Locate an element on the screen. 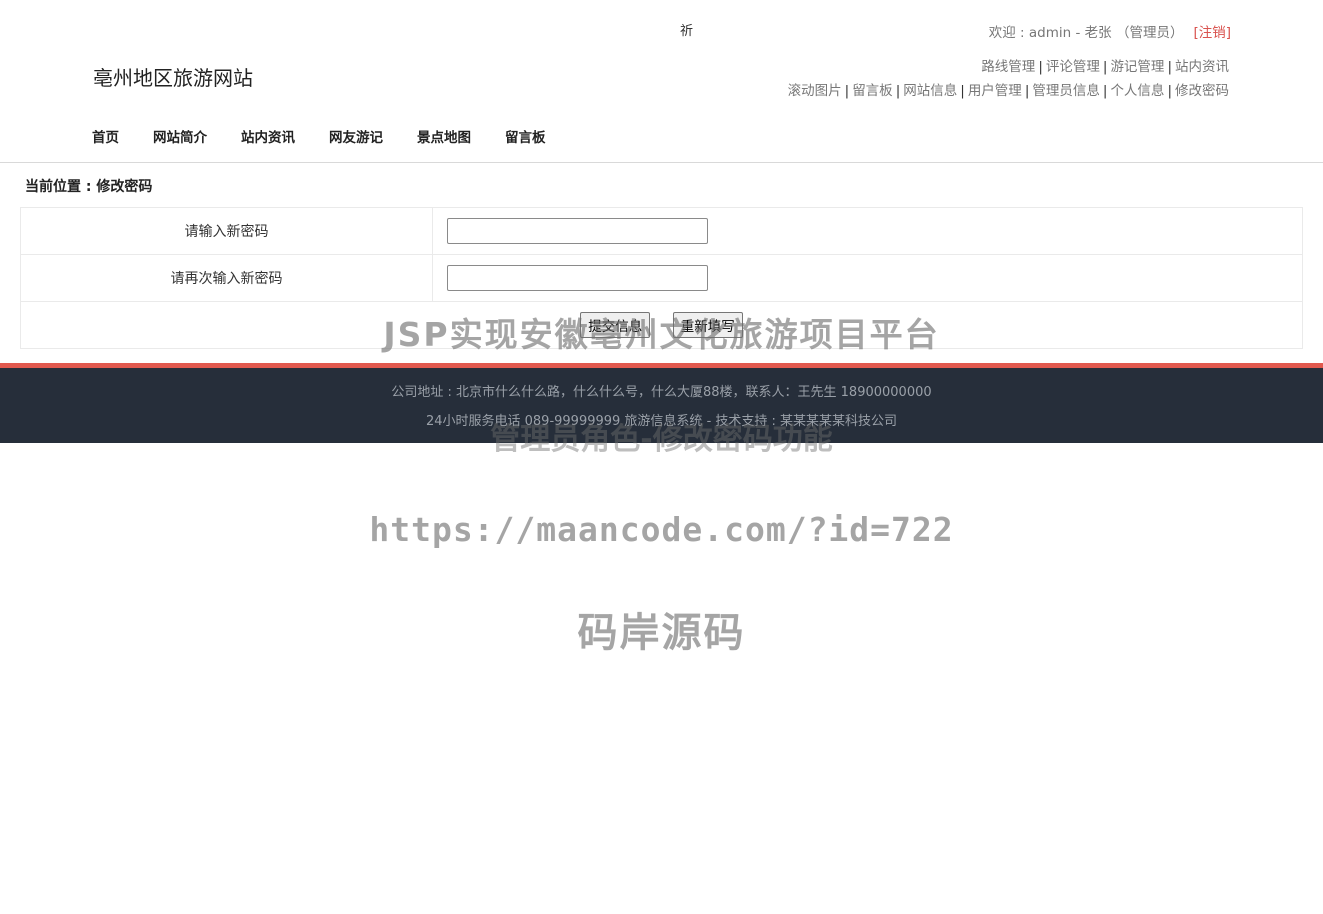 Image resolution: width=1323 pixels, height=914 pixels. watermark-subtitle: 管理员角色-修改密码功能 is located at coordinates (661, 439).